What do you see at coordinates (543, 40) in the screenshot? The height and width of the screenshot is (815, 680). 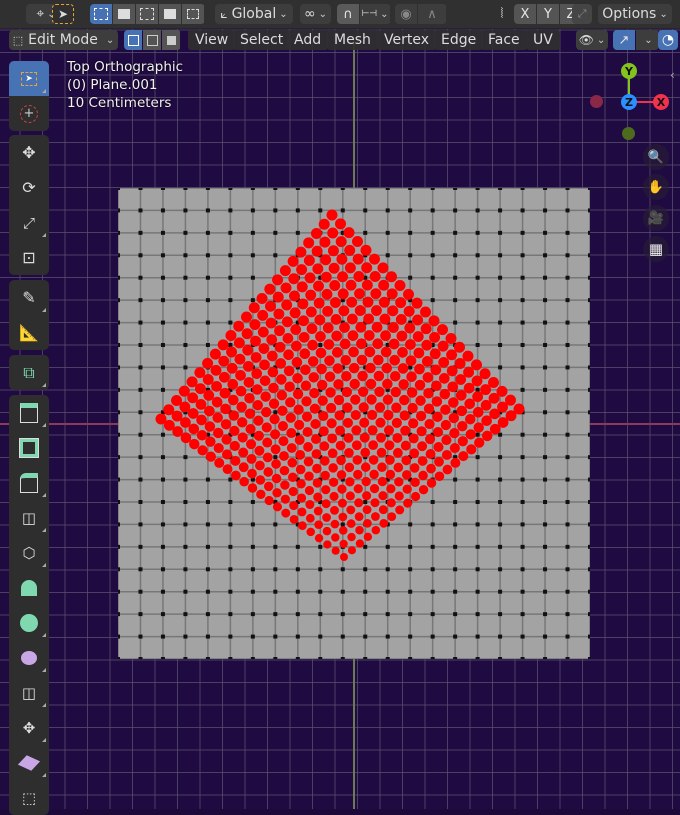 I see `menu-uv: UV` at bounding box center [543, 40].